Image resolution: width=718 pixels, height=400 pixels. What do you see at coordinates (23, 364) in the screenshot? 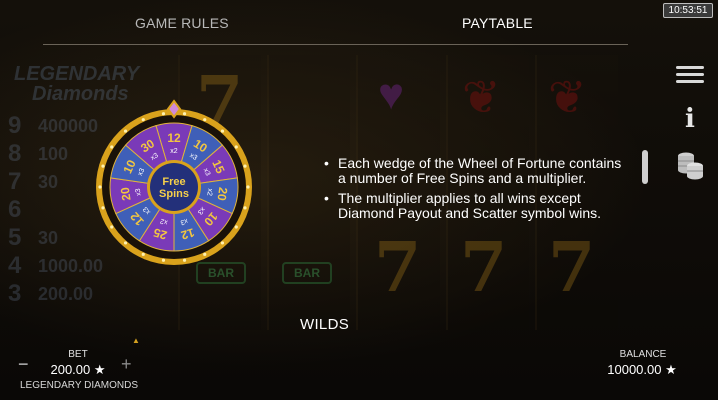
I see `decrease-bet-button: −` at bounding box center [23, 364].